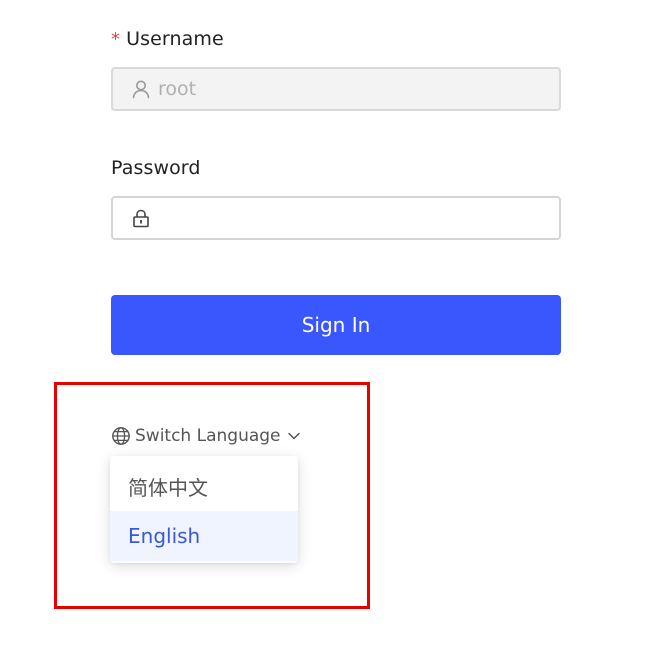  I want to click on username-value: root, so click(177, 89).